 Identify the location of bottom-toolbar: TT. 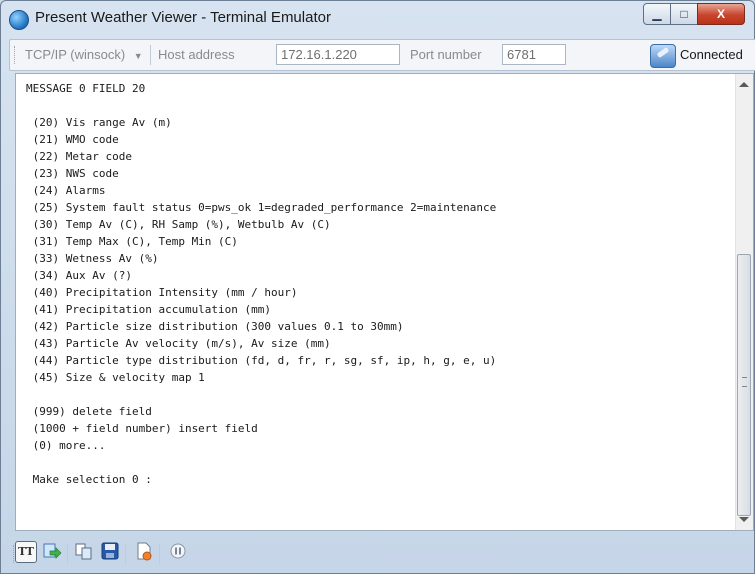
(381, 553).